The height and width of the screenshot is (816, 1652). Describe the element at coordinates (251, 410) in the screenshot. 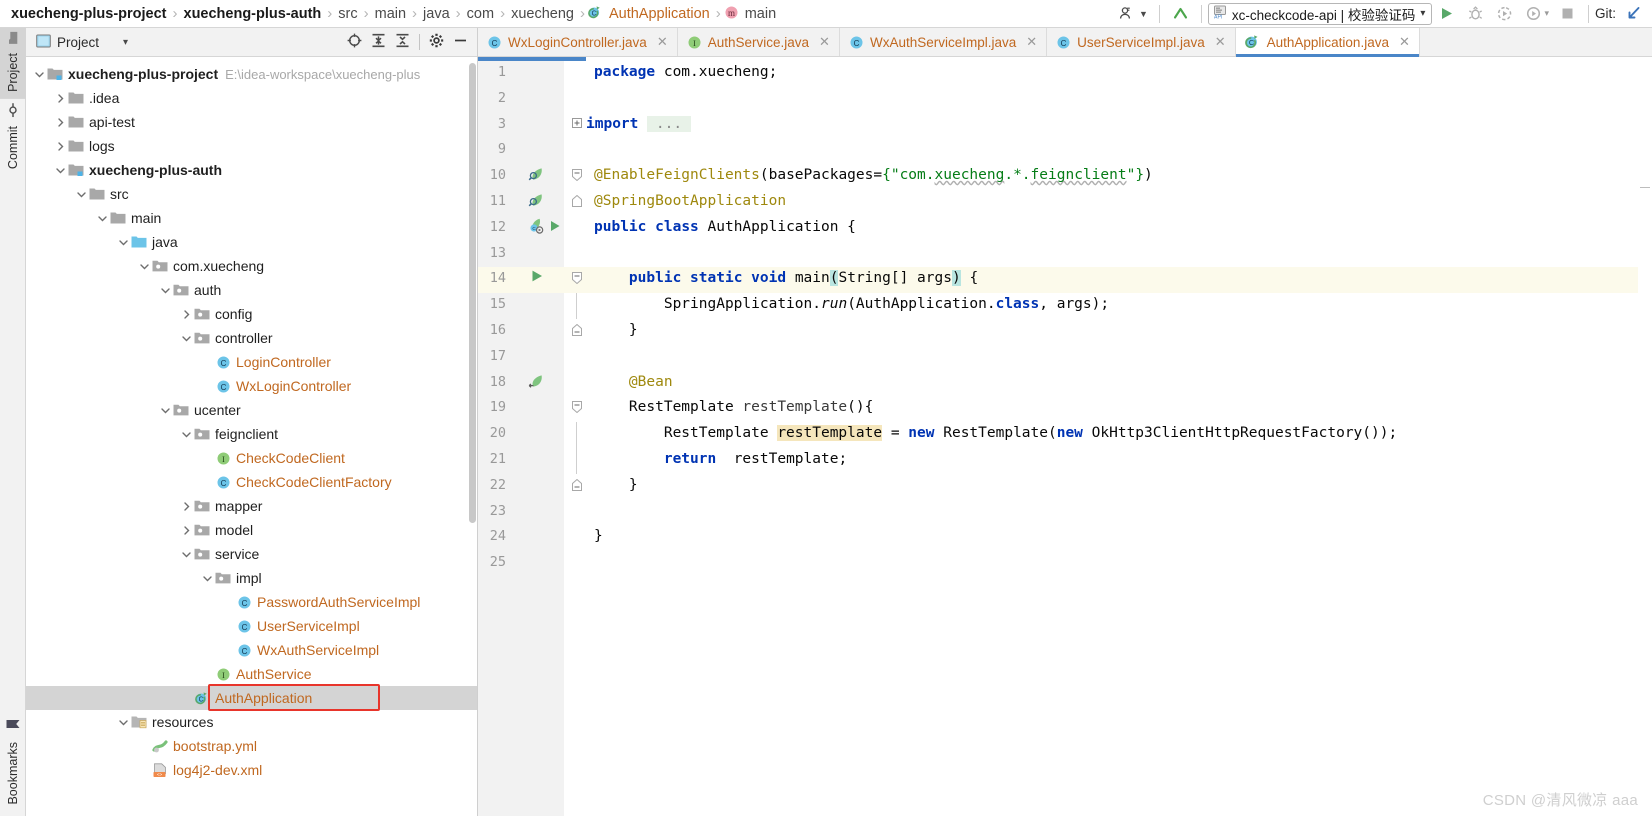

I see `tree-row: ucenter` at that location.